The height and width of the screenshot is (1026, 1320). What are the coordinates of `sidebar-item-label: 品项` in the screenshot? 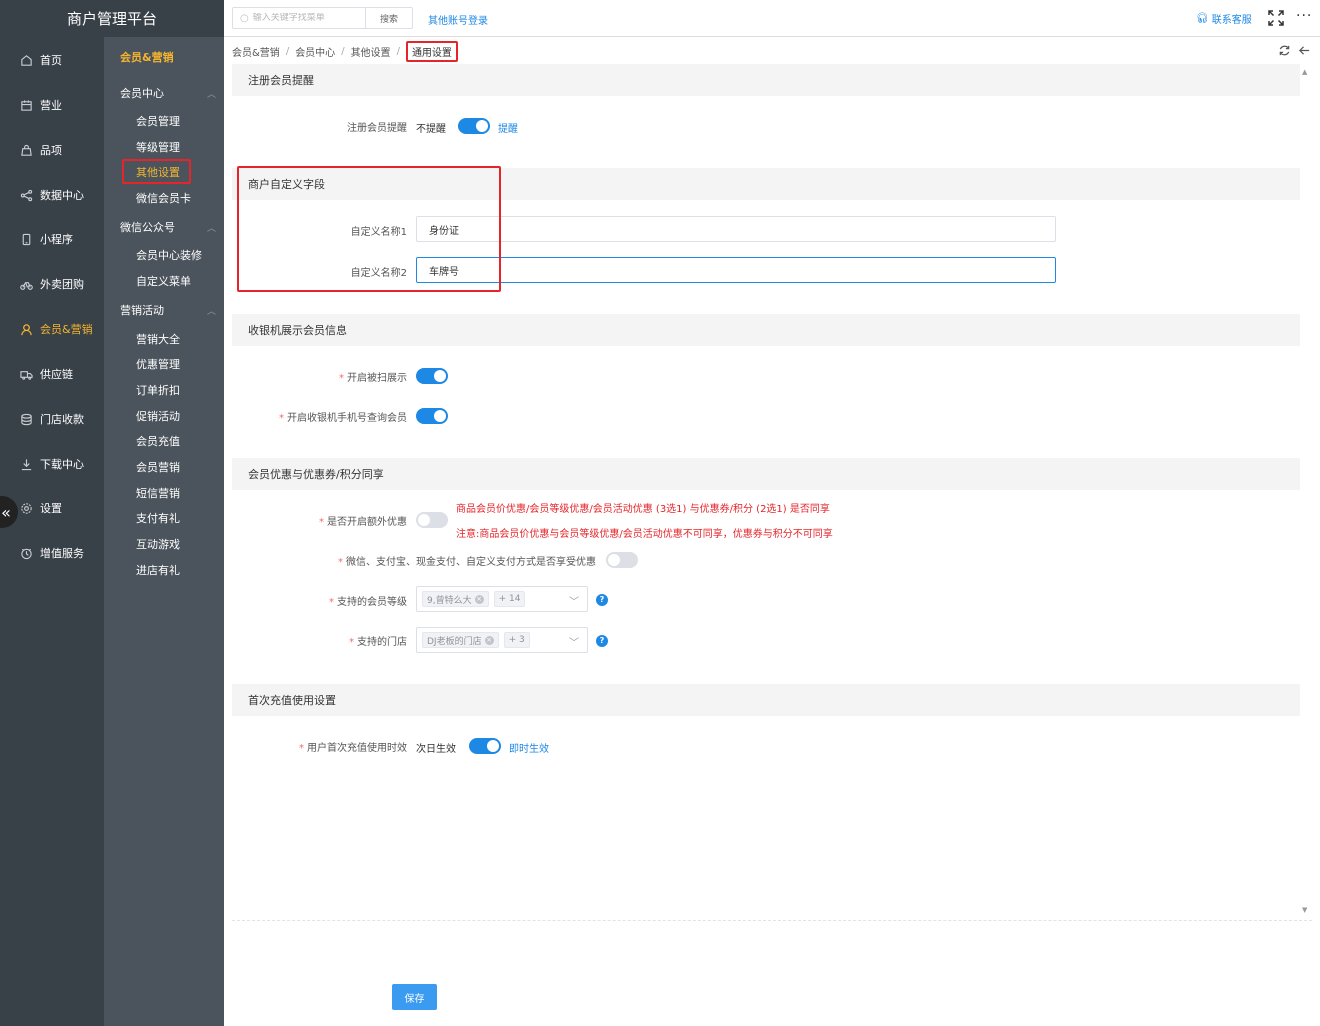 It's located at (51, 150).